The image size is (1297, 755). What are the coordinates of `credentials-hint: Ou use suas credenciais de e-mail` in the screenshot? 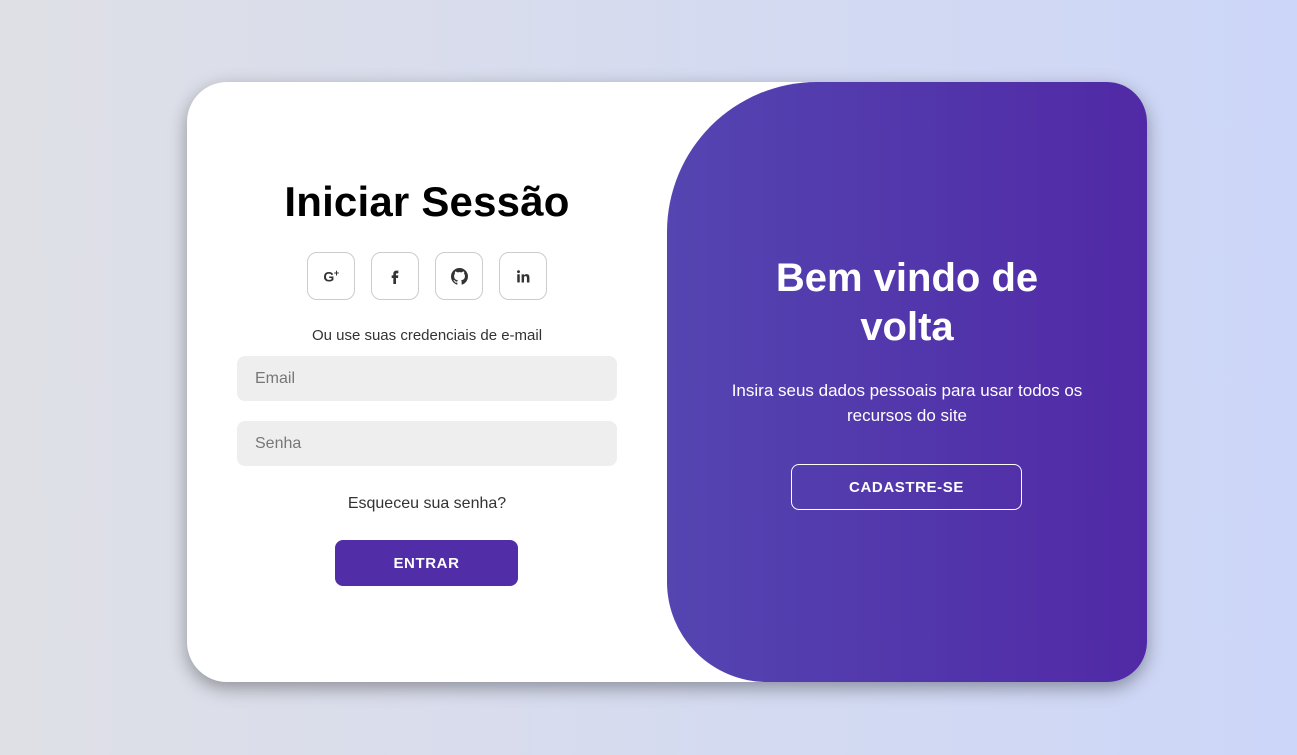 It's located at (427, 335).